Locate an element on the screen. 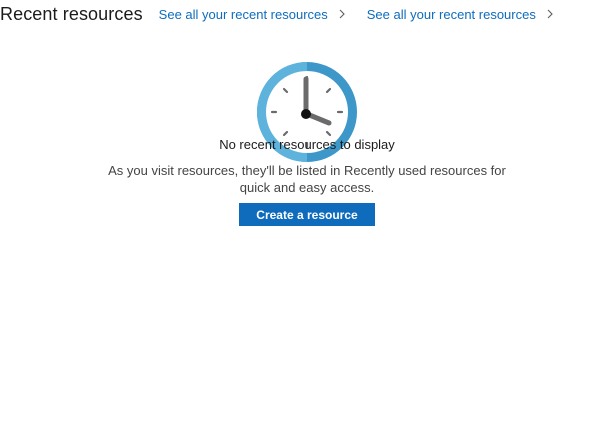  see-all-recent-resources-link-2: See all your recent resources is located at coordinates (461, 14).